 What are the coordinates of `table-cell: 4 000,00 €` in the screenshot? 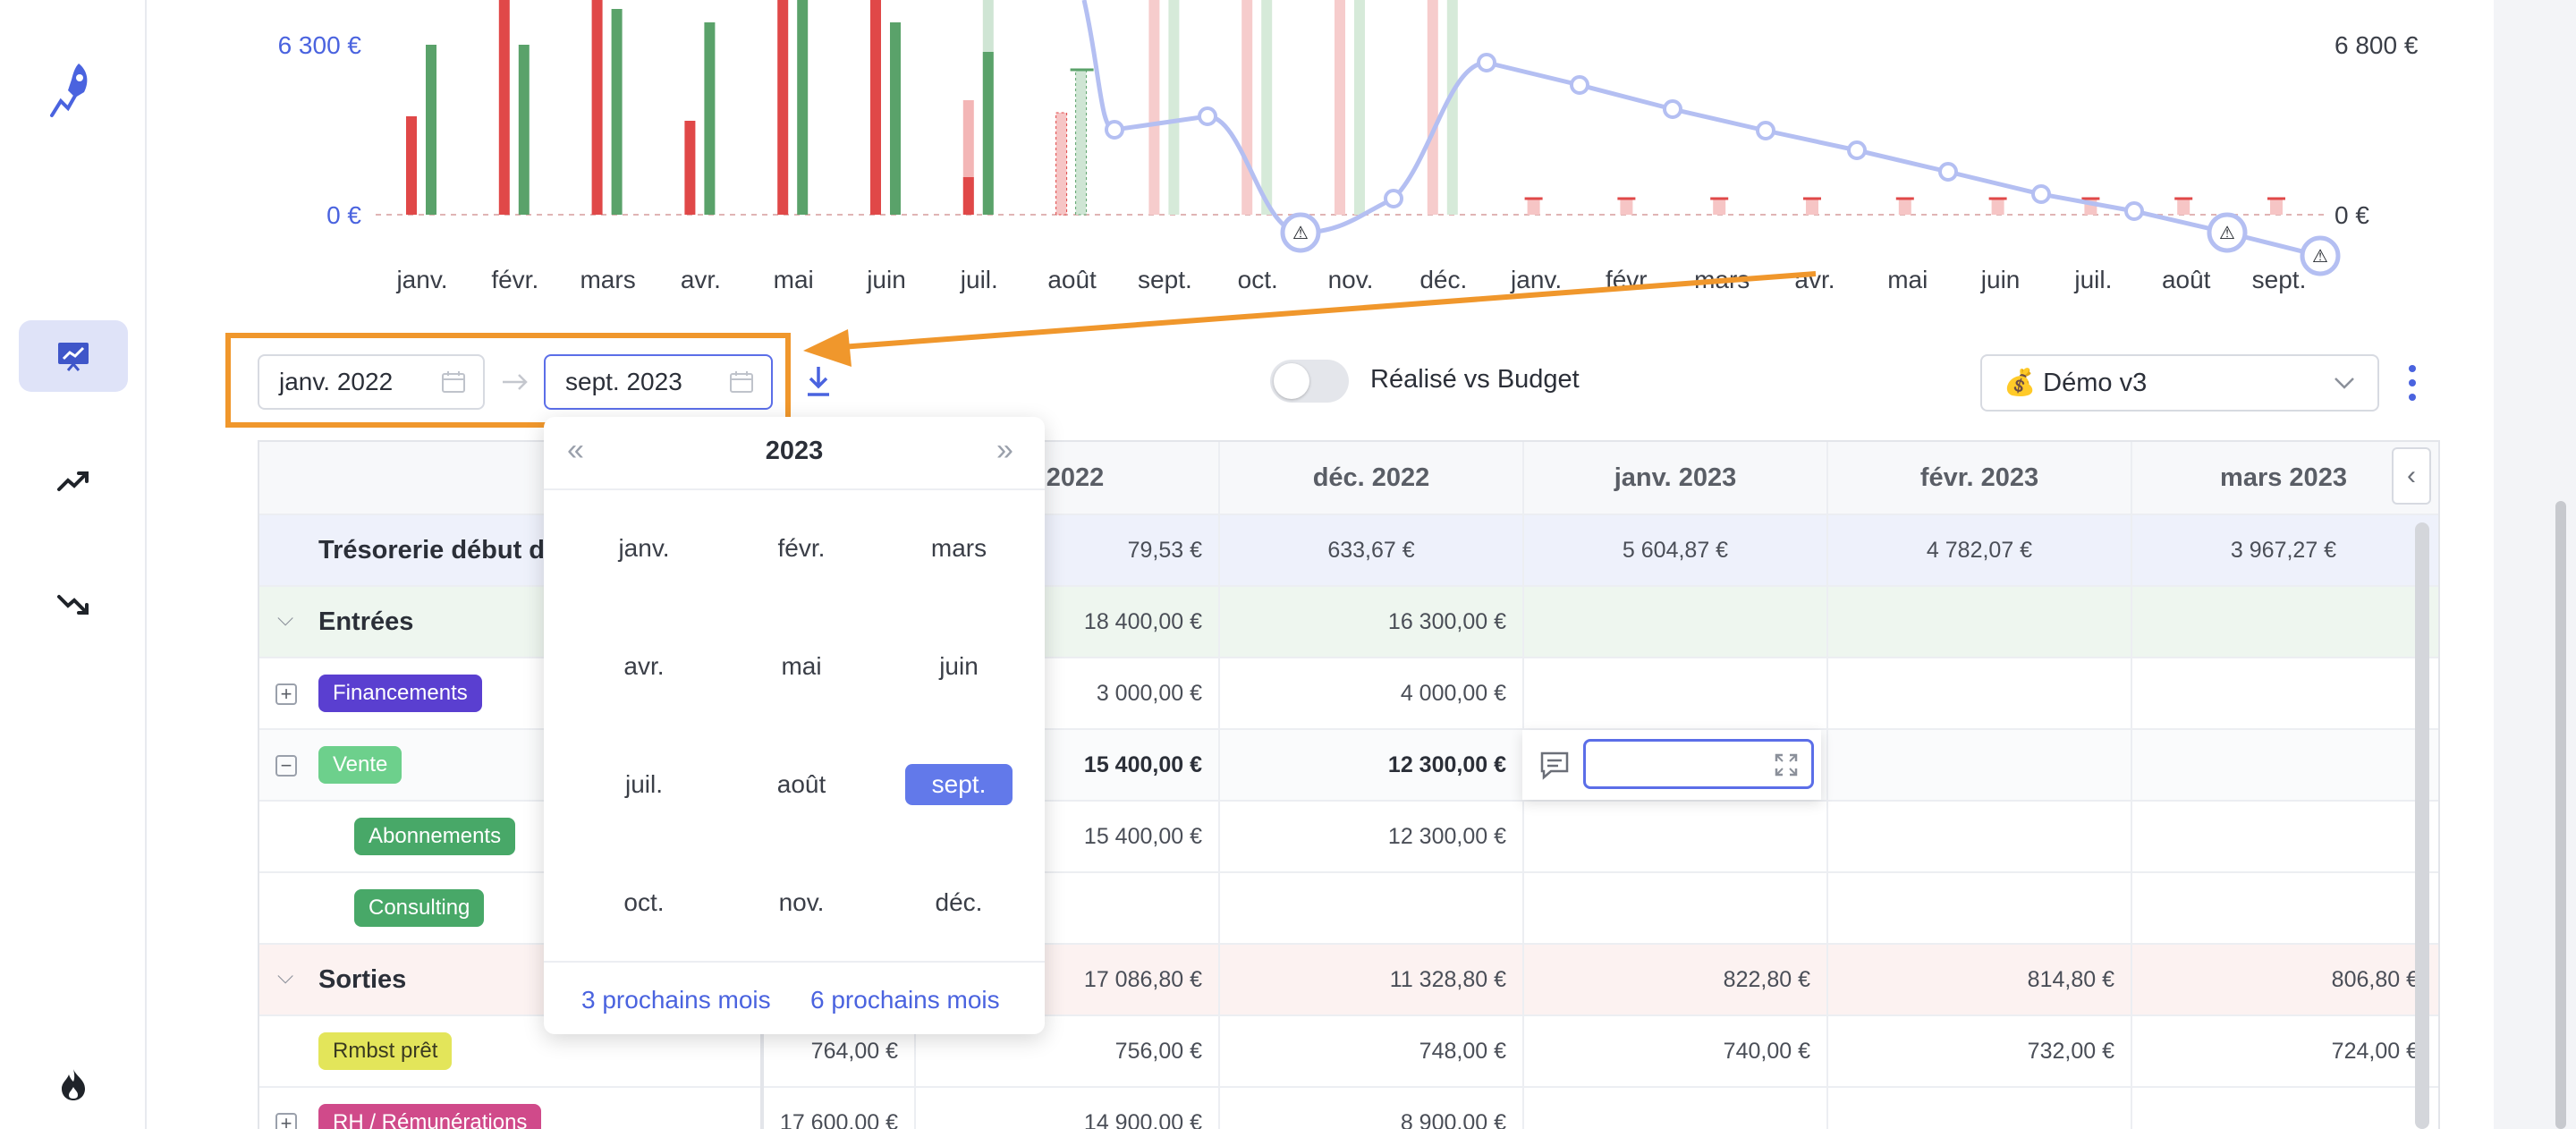 It's located at (1370, 693).